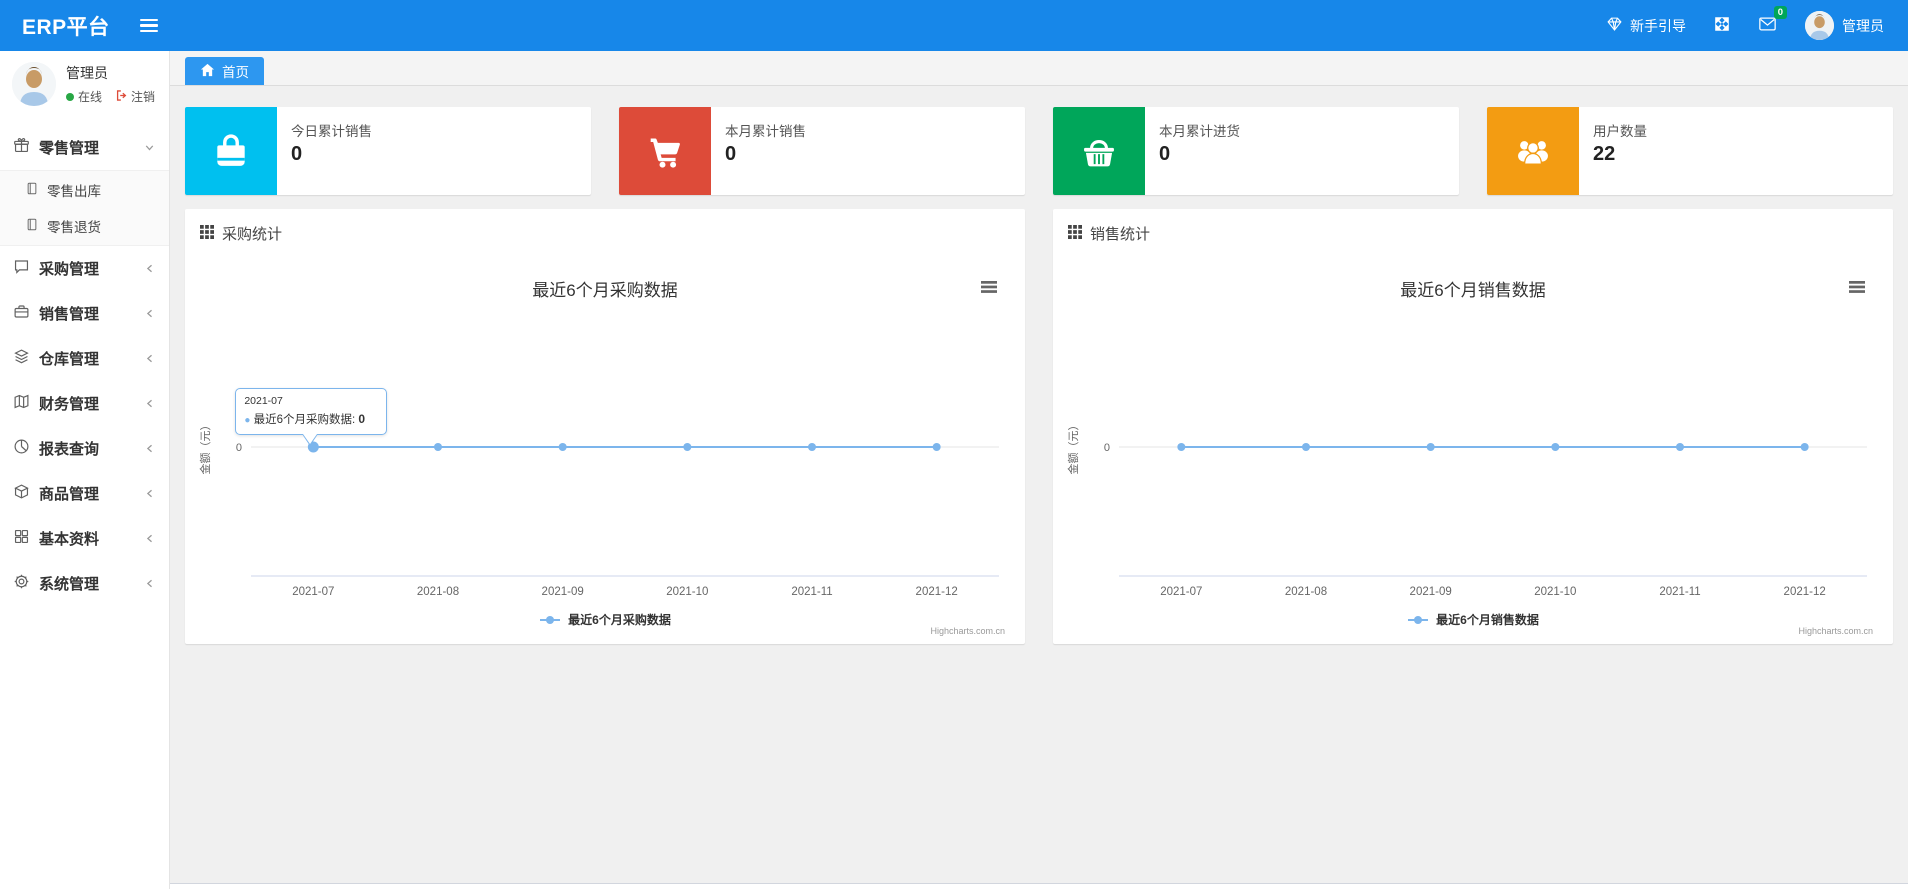 The height and width of the screenshot is (889, 1908). What do you see at coordinates (1614, 26) in the screenshot?
I see `gem-icon` at bounding box center [1614, 26].